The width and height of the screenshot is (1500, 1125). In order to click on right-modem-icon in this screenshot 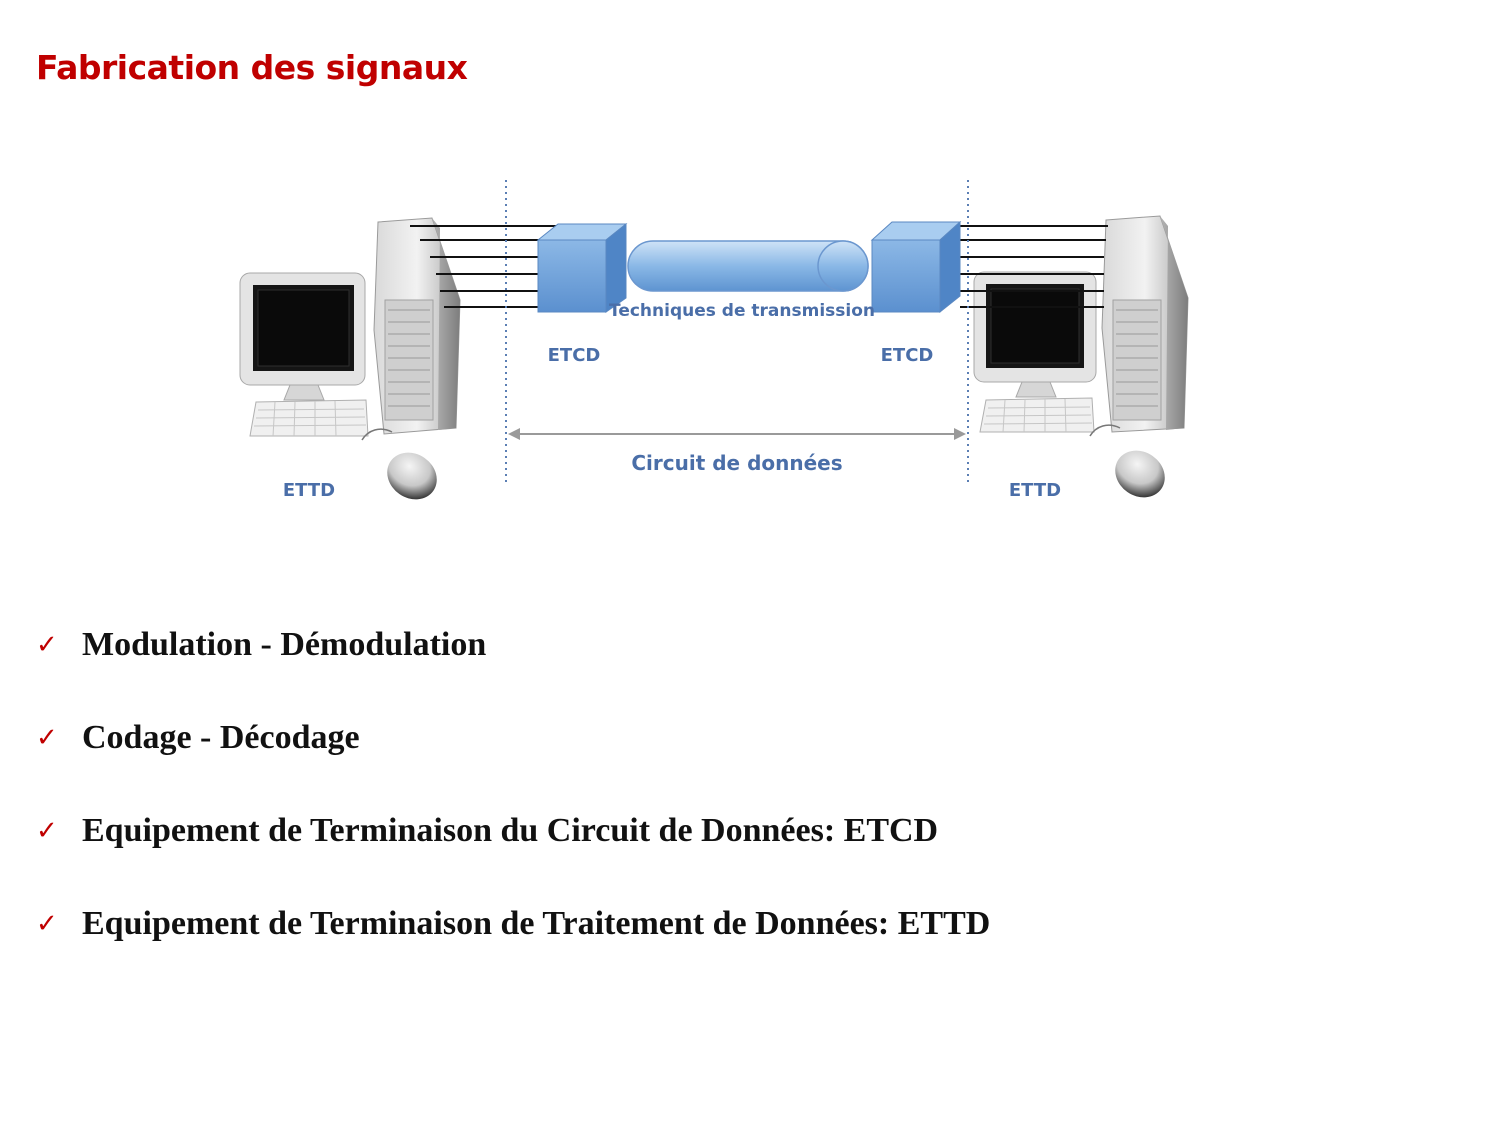, I will do `click(916, 267)`.